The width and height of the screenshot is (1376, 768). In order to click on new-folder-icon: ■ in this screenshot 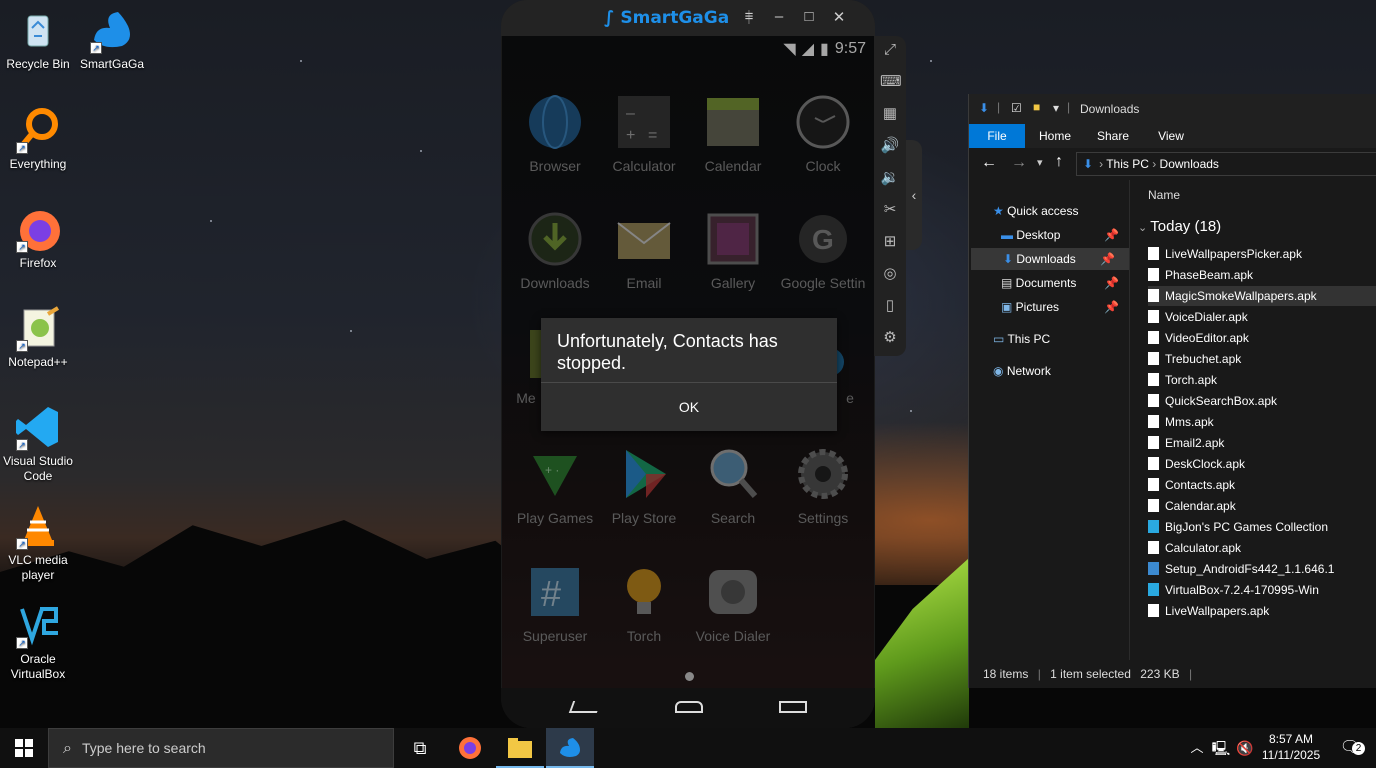, I will do `click(1036, 107)`.